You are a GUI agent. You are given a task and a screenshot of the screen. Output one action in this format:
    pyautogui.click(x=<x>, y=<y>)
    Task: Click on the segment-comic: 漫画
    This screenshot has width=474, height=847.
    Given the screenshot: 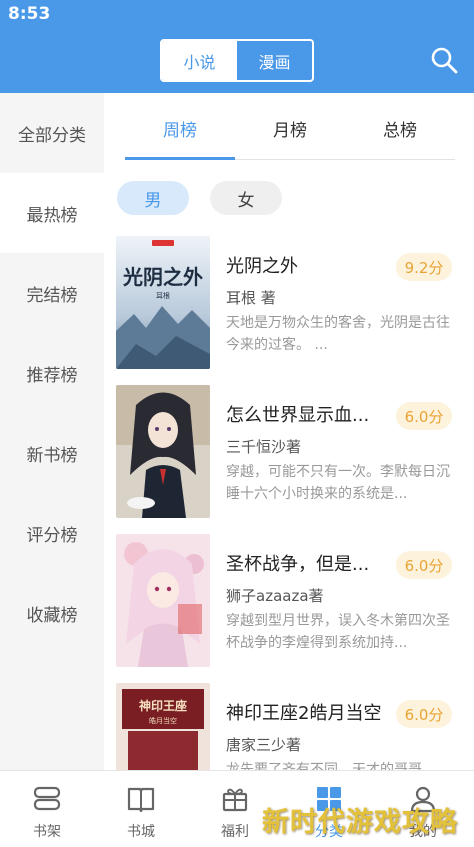 What is the action you would take?
    pyautogui.click(x=274, y=60)
    